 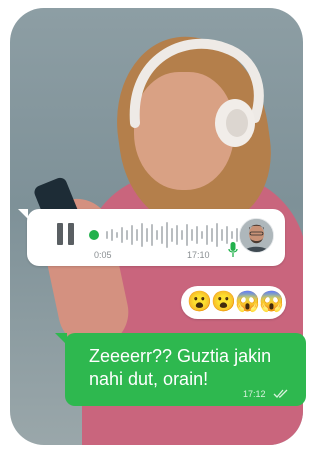 I want to click on elapsed-time: 0:05, so click(x=103, y=255).